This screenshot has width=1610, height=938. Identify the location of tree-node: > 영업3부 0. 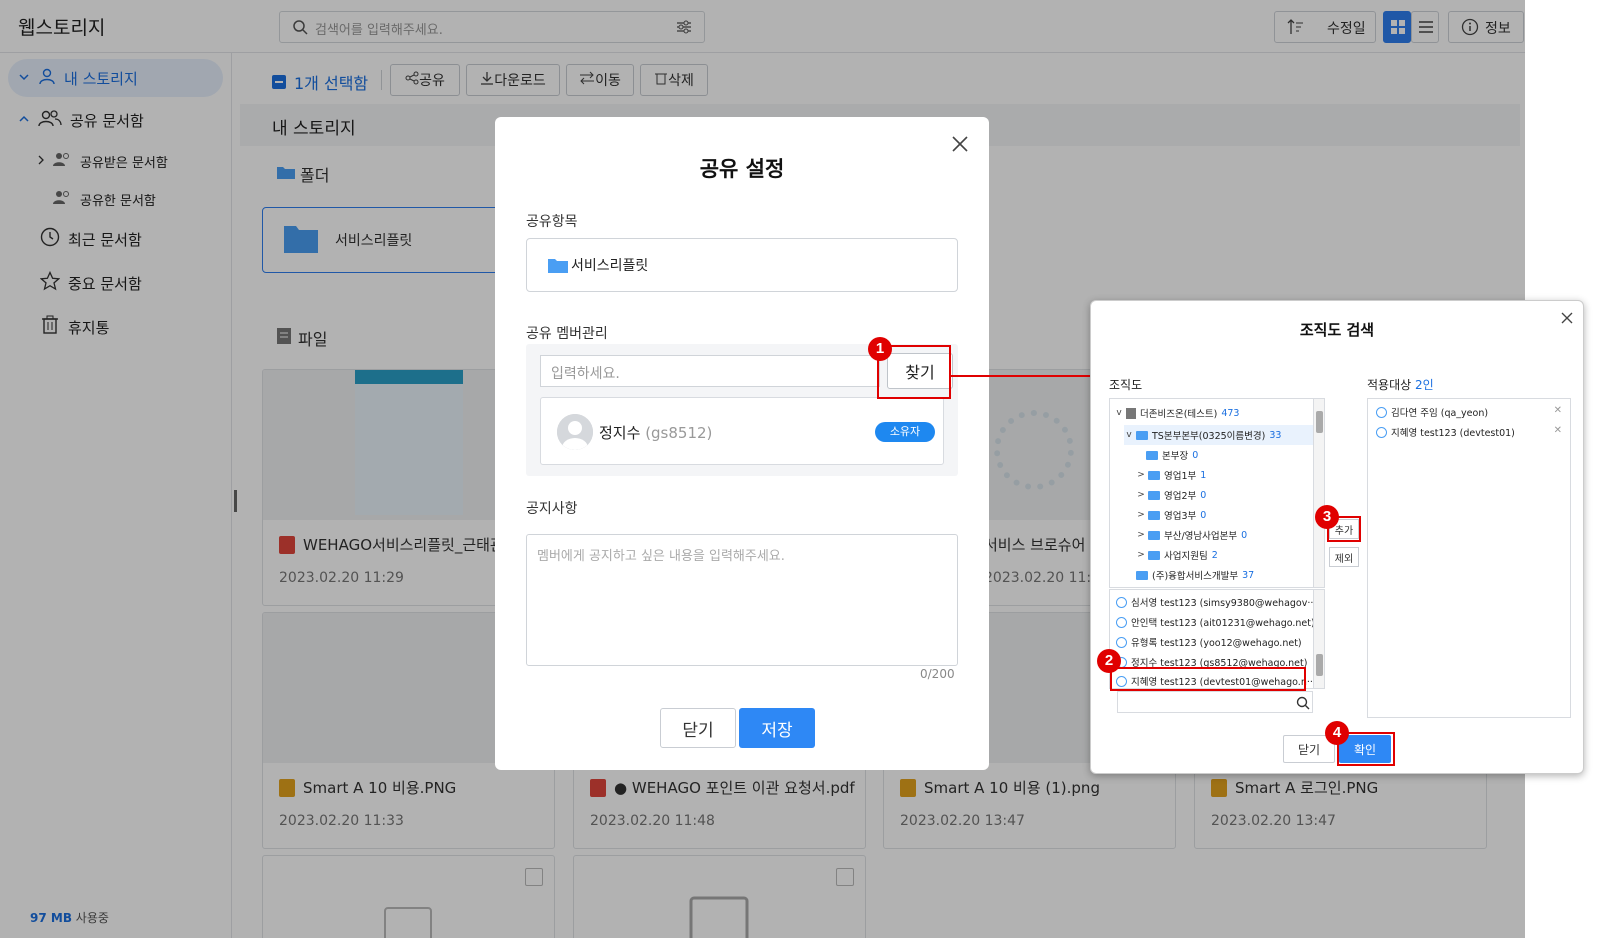
(1171, 515).